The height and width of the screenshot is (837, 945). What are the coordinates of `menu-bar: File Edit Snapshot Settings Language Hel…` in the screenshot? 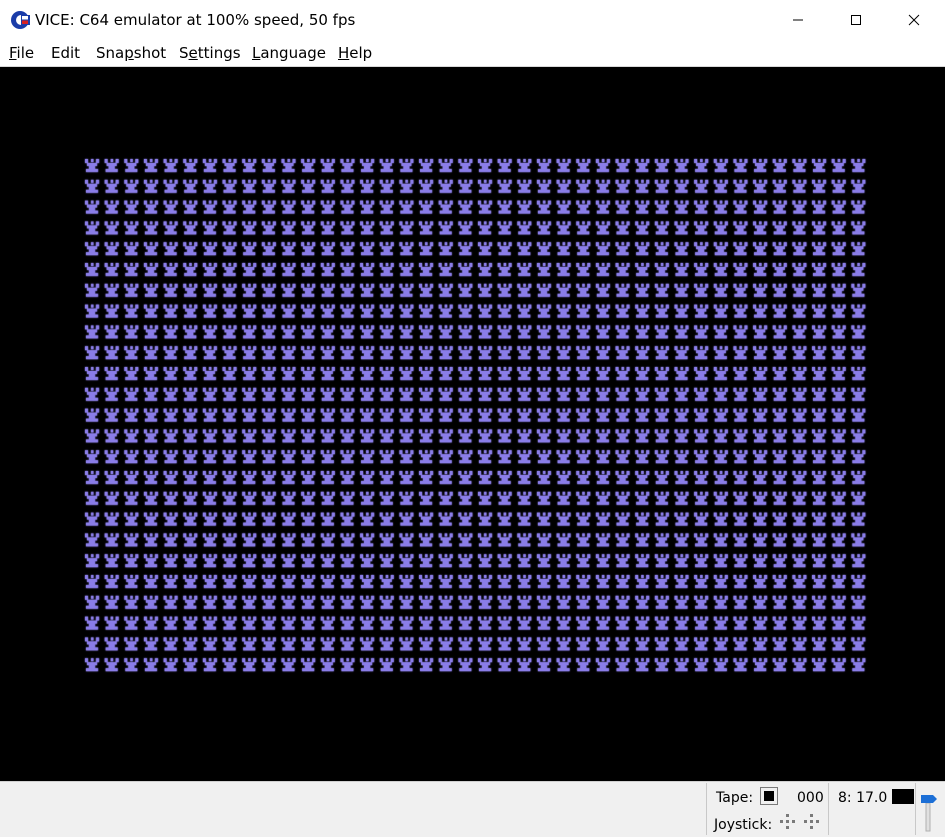 It's located at (472, 53).